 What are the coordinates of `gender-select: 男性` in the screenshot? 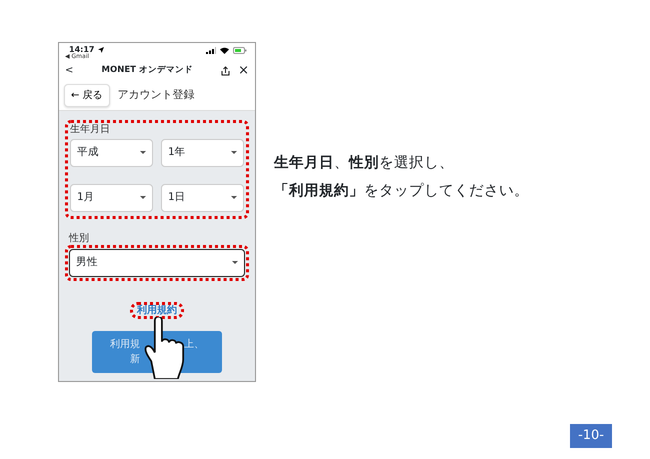 It's located at (157, 262).